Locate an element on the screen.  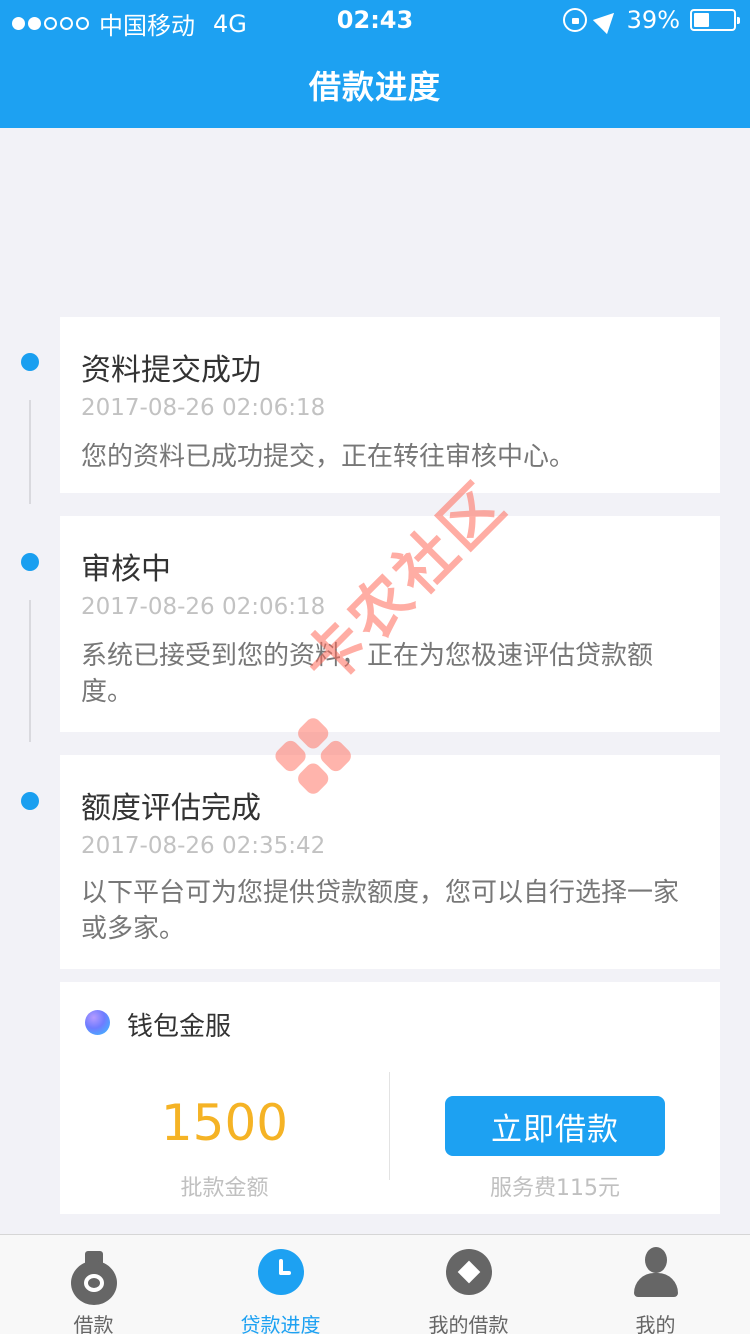
status-bar: 中国移动 4G 02:43 39% is located at coordinates (375, 20).